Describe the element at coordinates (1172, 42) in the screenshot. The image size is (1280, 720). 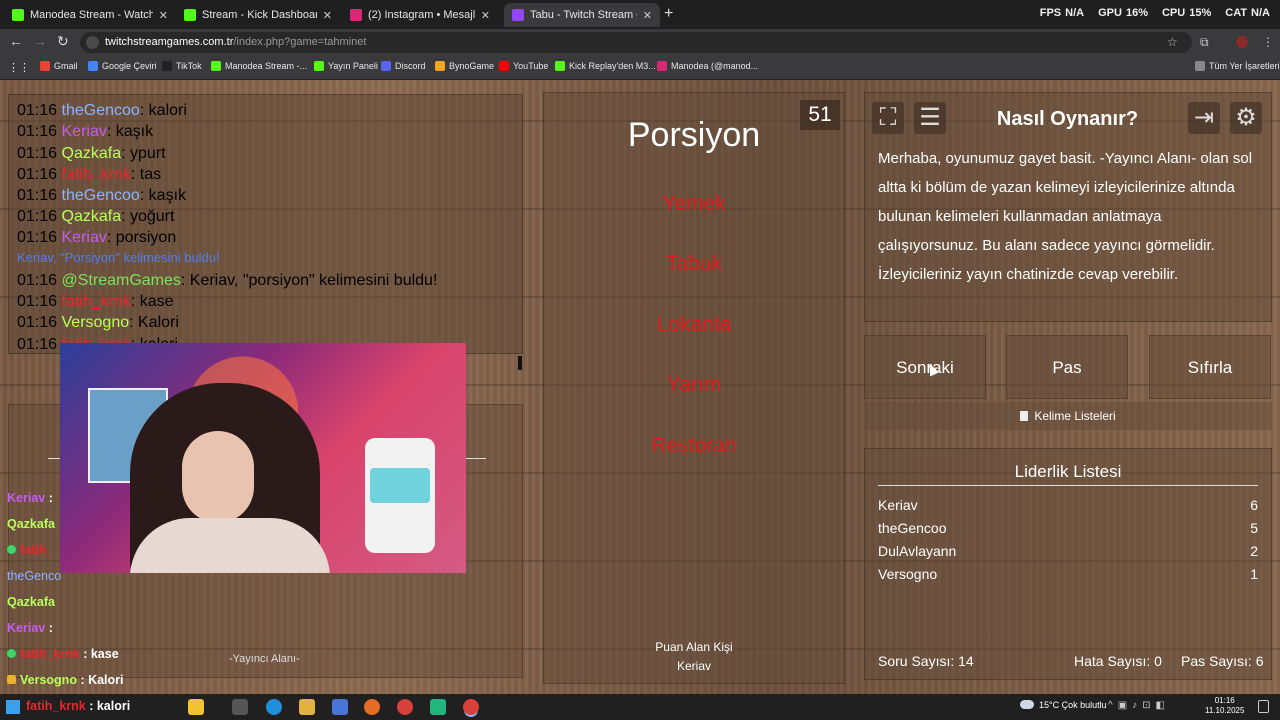
I see `bookmark-star-icon: ☆` at that location.